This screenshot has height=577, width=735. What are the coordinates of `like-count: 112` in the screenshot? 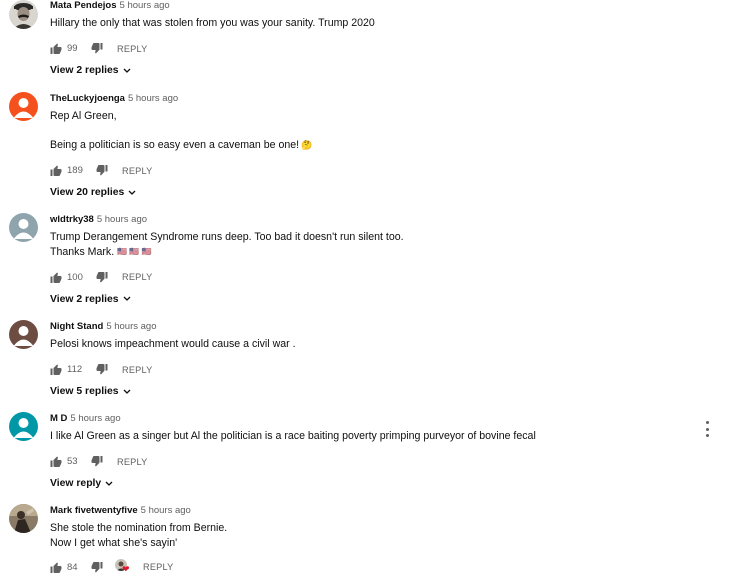 It's located at (75, 369).